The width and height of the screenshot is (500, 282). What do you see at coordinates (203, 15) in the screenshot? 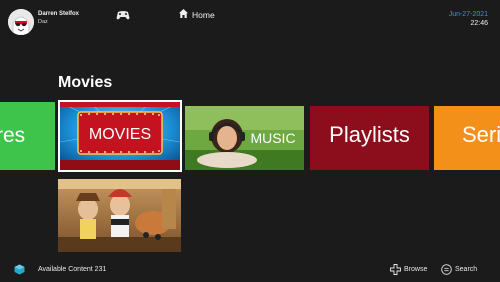
I see `home-label: Home` at bounding box center [203, 15].